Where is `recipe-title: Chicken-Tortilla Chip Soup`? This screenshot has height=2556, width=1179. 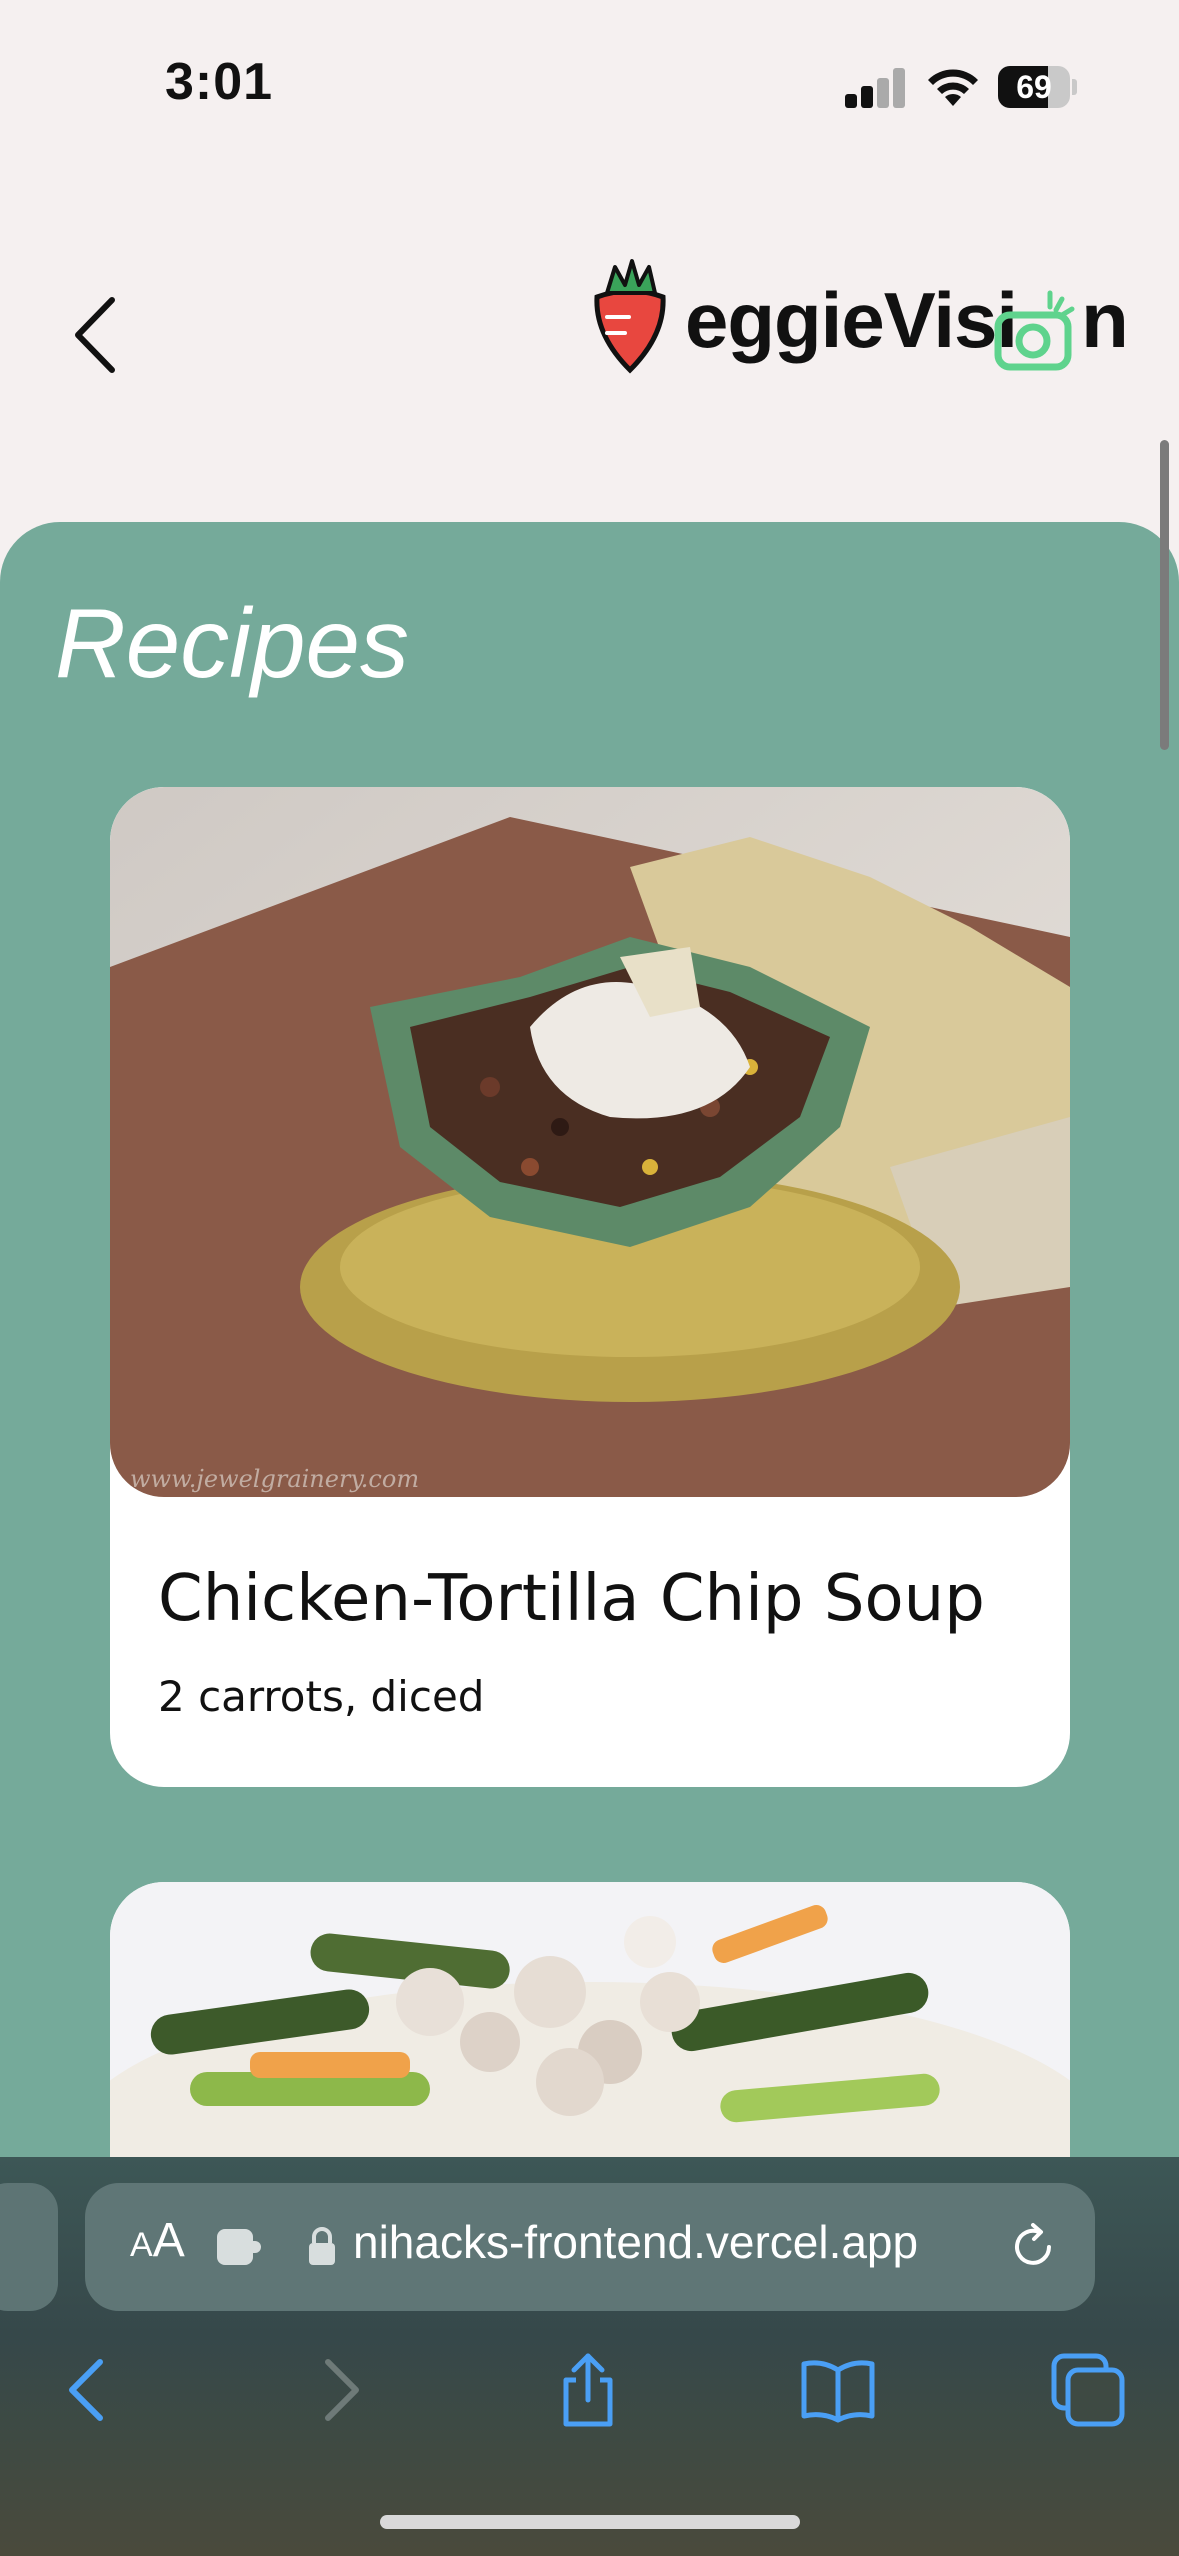 recipe-title: Chicken-Tortilla Chip Soup is located at coordinates (571, 1599).